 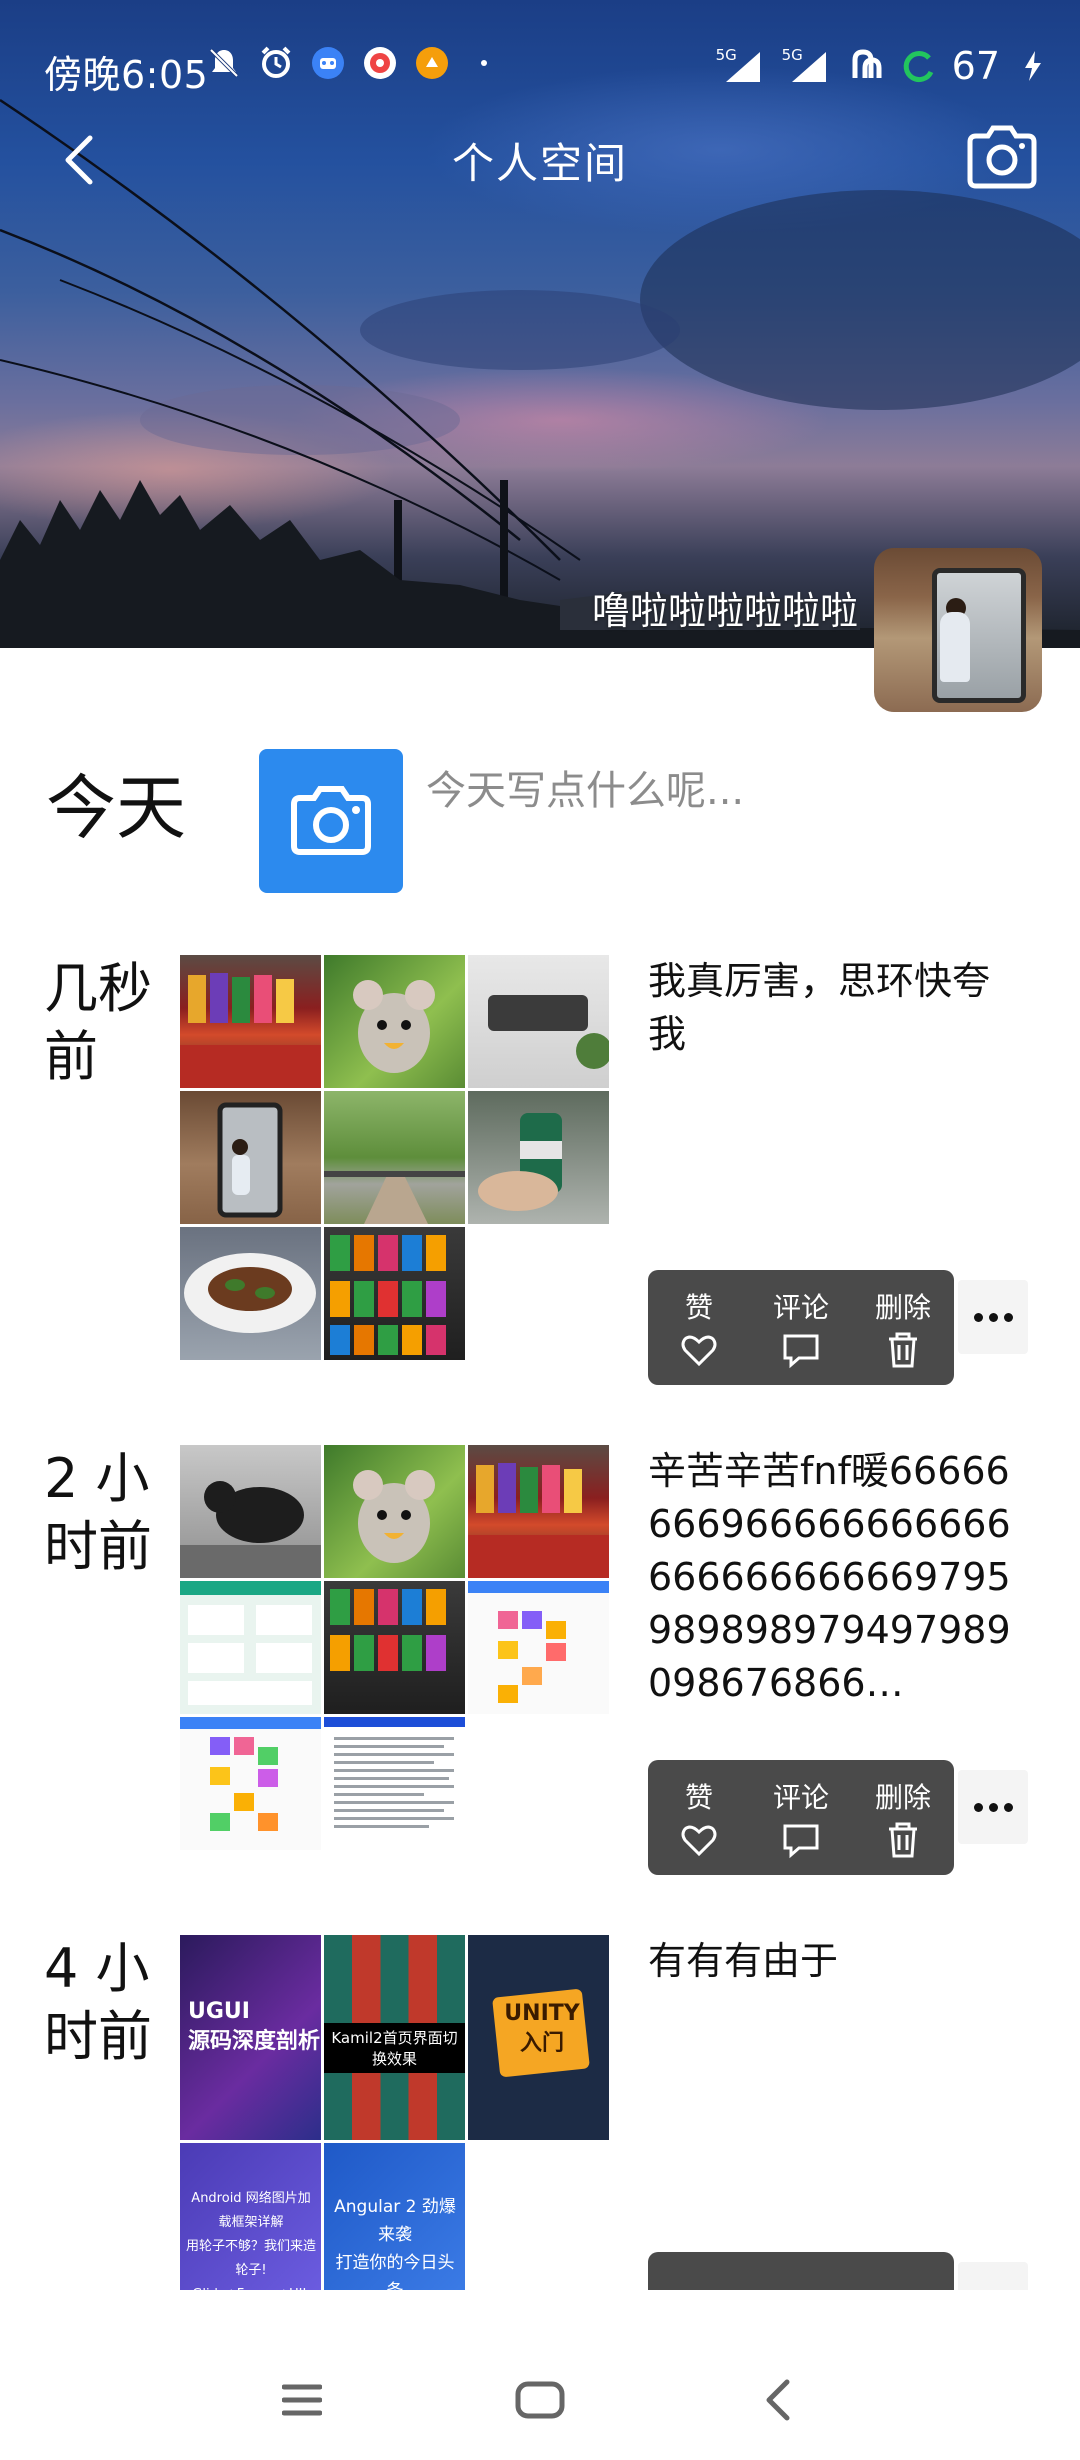 I want to click on thumb-keyboard-photo, so click(x=538, y=1021).